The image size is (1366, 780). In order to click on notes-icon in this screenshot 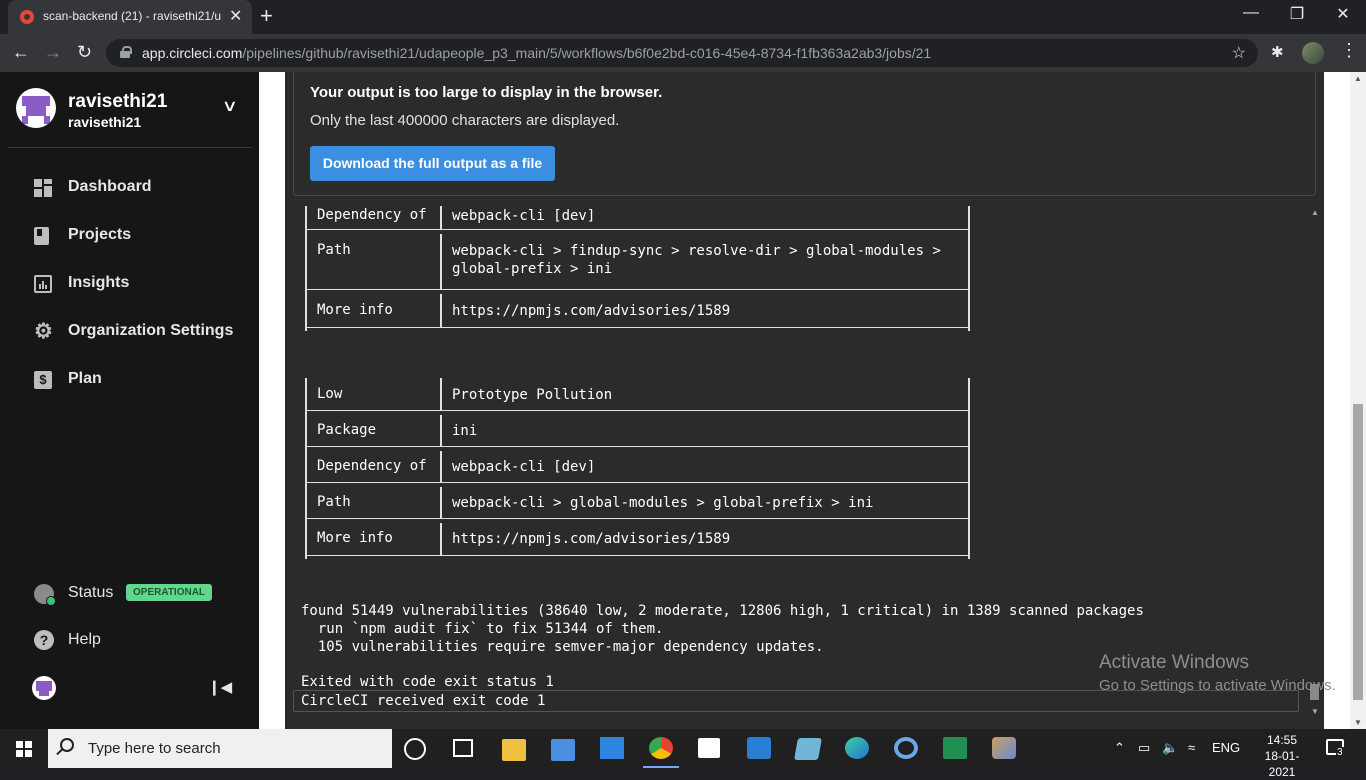, I will do `click(808, 749)`.